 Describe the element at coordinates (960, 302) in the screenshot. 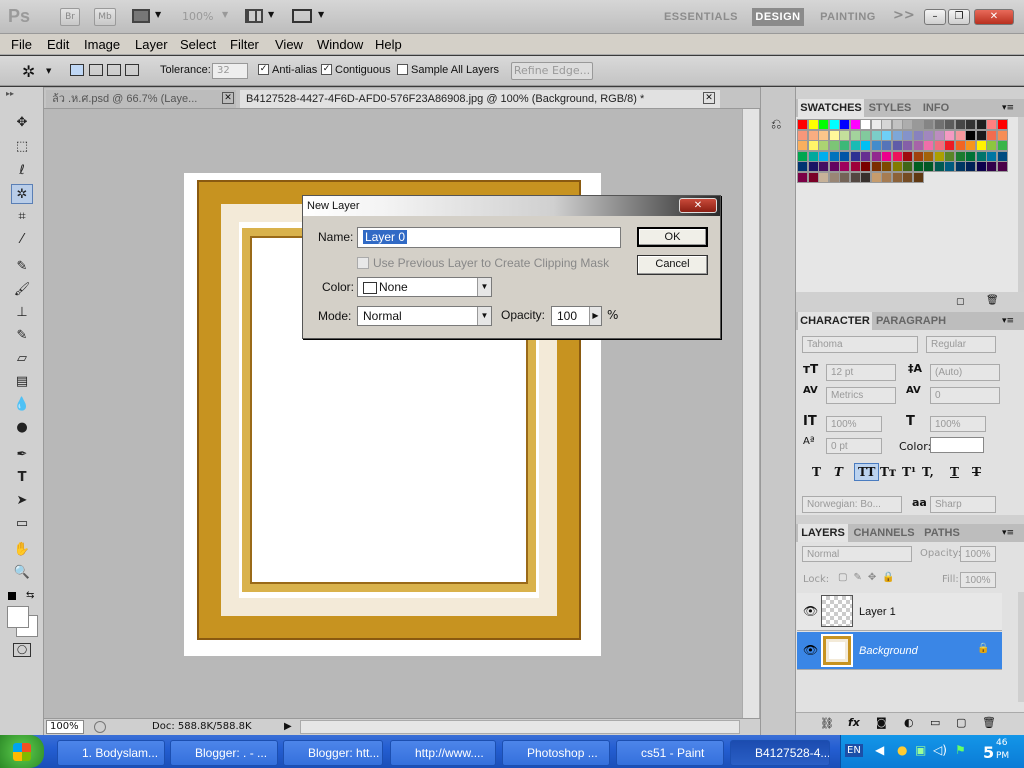

I see `new-swatch-icon: ▢` at that location.